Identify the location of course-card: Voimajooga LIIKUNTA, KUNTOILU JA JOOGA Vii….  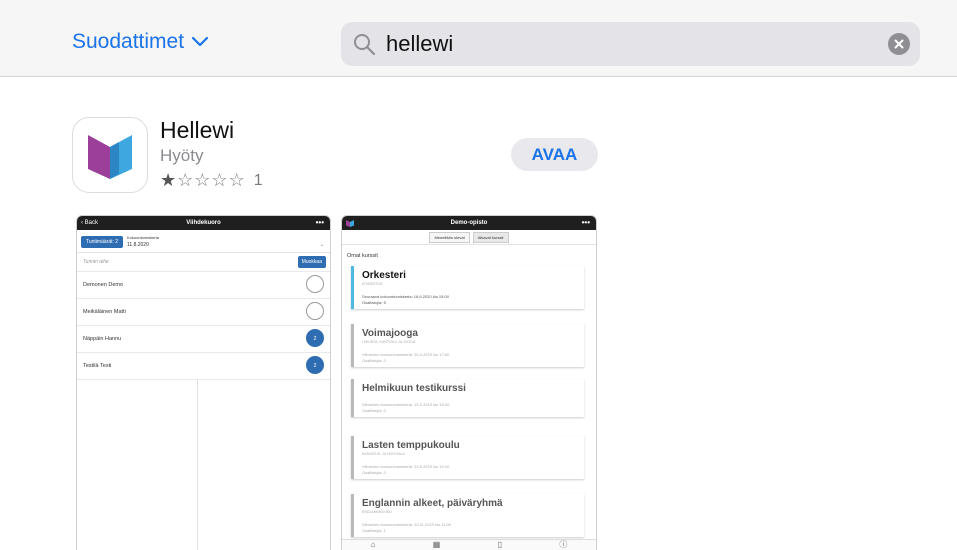
(467, 345).